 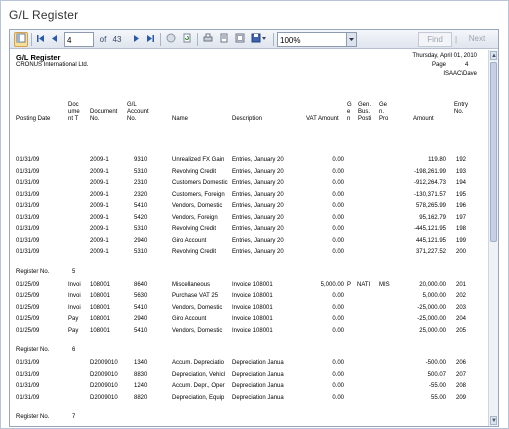 I want to click on cell-amount: 445,121.95, so click(x=430, y=240).